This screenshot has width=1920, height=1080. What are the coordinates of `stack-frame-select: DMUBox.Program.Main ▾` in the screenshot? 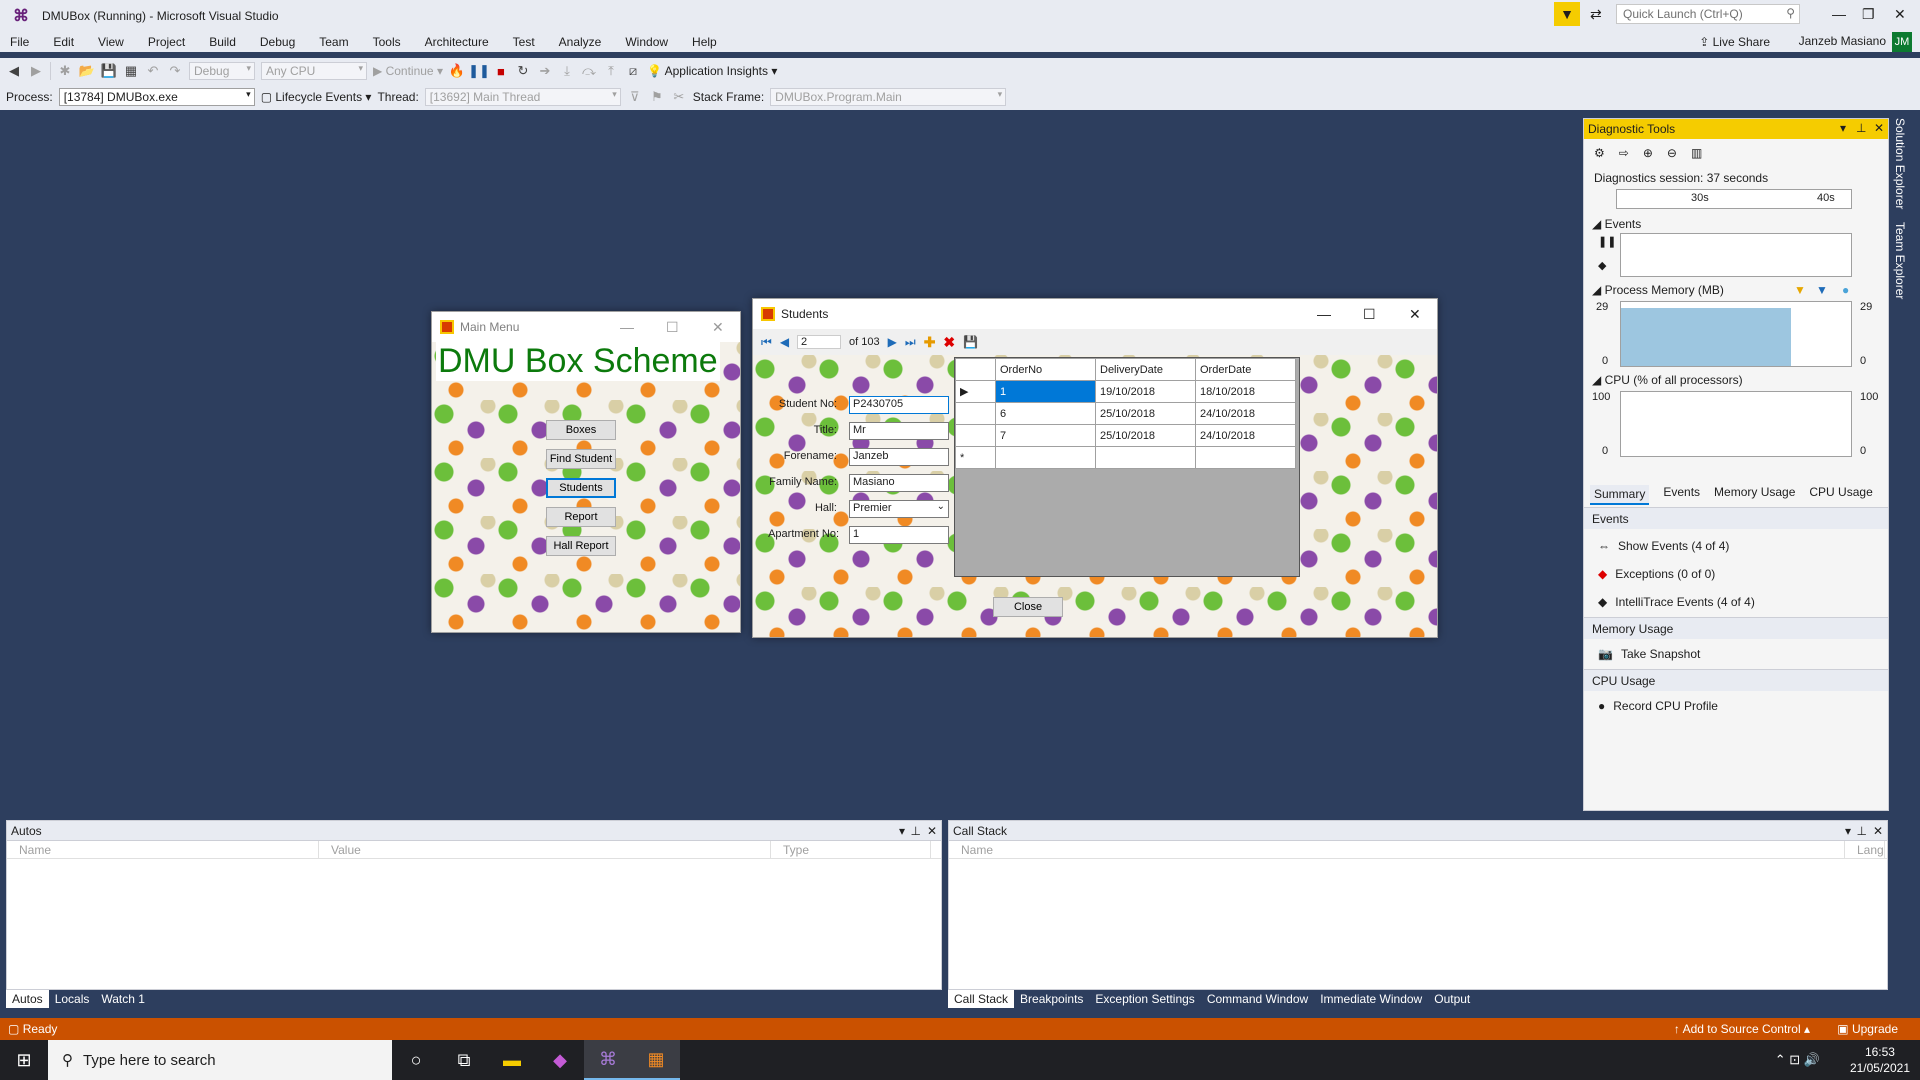 It's located at (888, 97).